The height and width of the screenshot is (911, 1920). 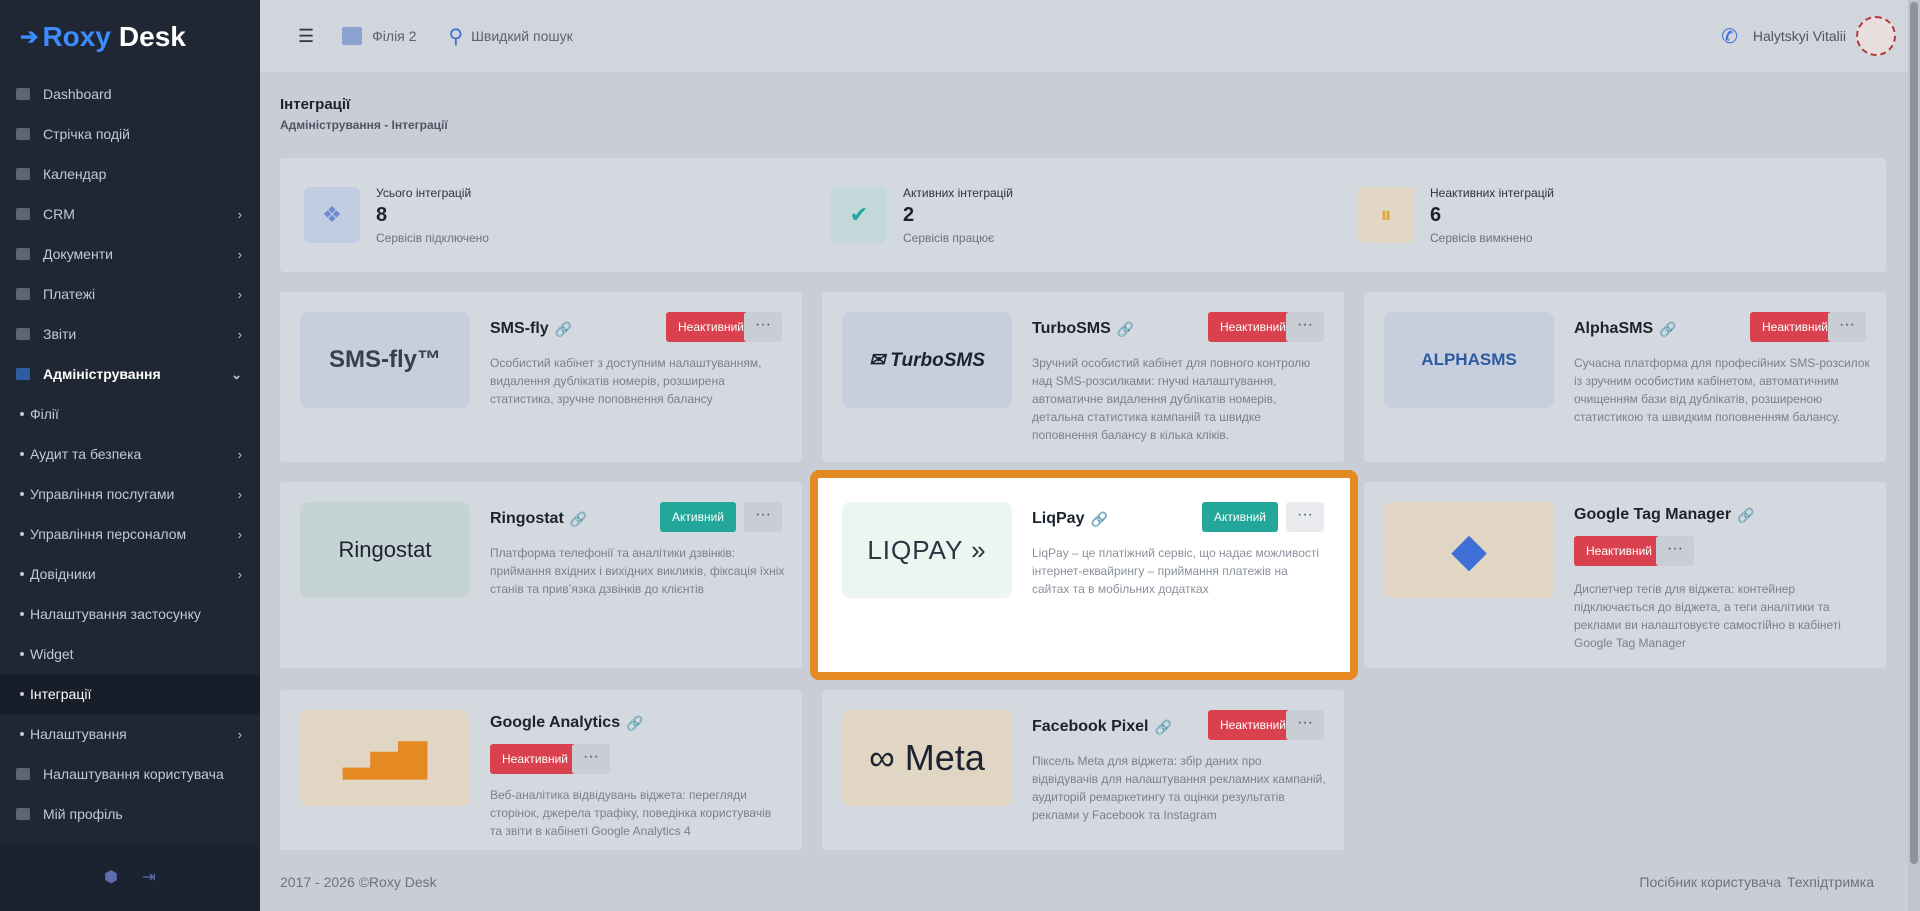 I want to click on integration-name: Google Tag Manager 🔗, so click(x=1664, y=515).